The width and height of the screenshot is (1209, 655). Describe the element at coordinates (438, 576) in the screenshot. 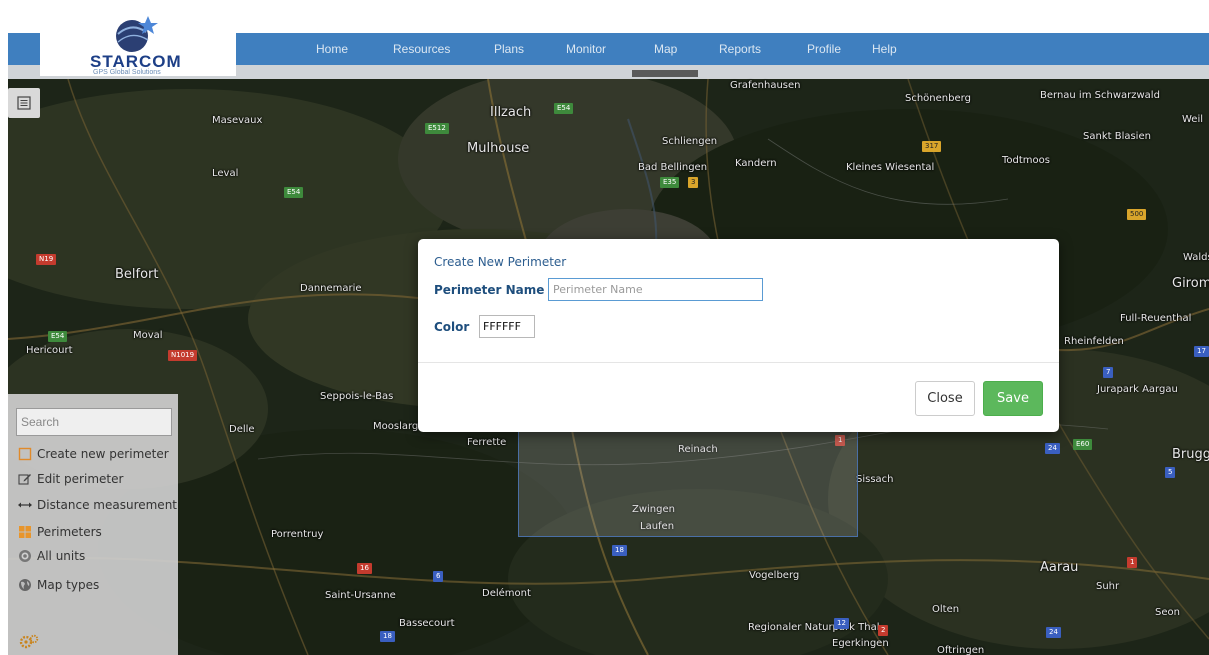

I see `road-shield: 6` at that location.